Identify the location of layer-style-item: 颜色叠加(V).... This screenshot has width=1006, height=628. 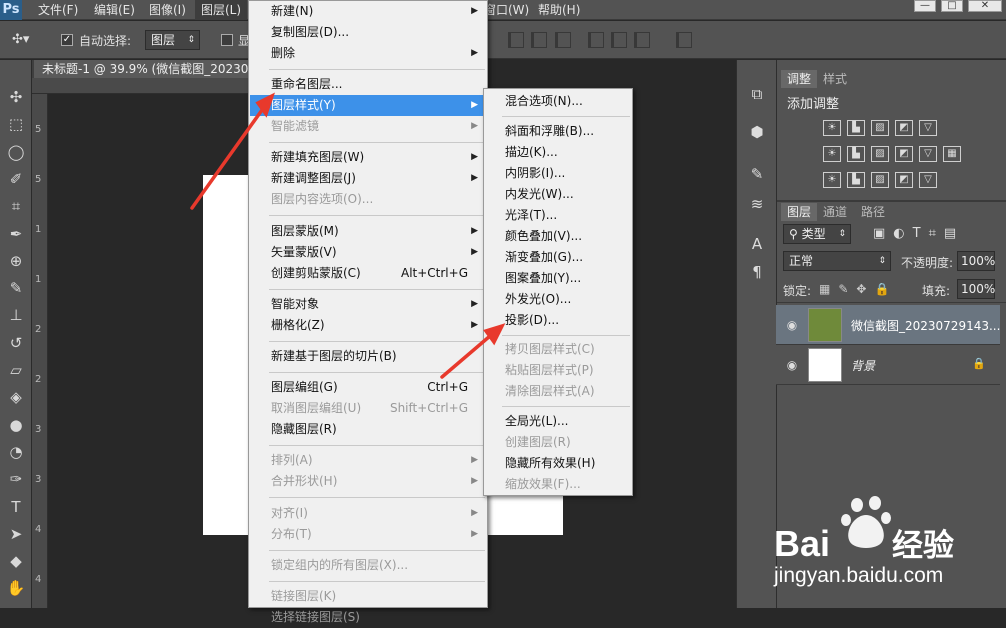
(558, 236).